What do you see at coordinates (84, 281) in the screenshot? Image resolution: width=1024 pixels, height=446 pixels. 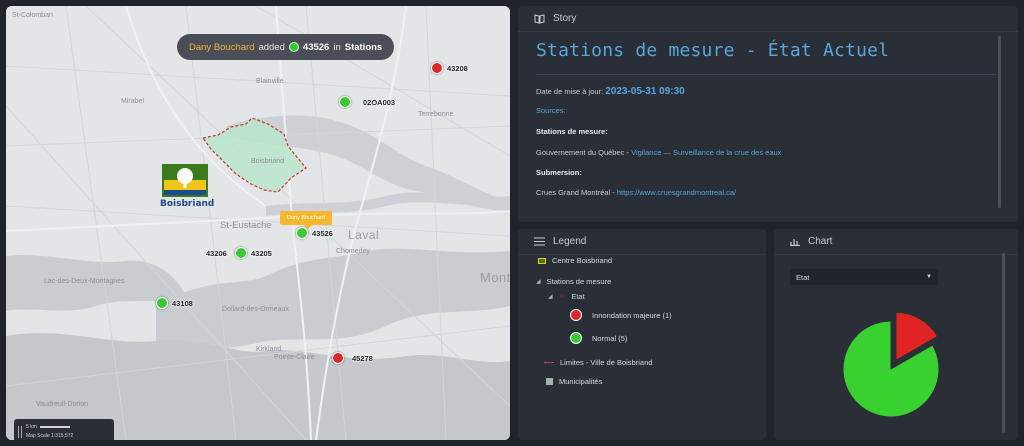 I see `map-label-lac-deux-montagnes: Lac-des-Deux-Montagnes` at bounding box center [84, 281].